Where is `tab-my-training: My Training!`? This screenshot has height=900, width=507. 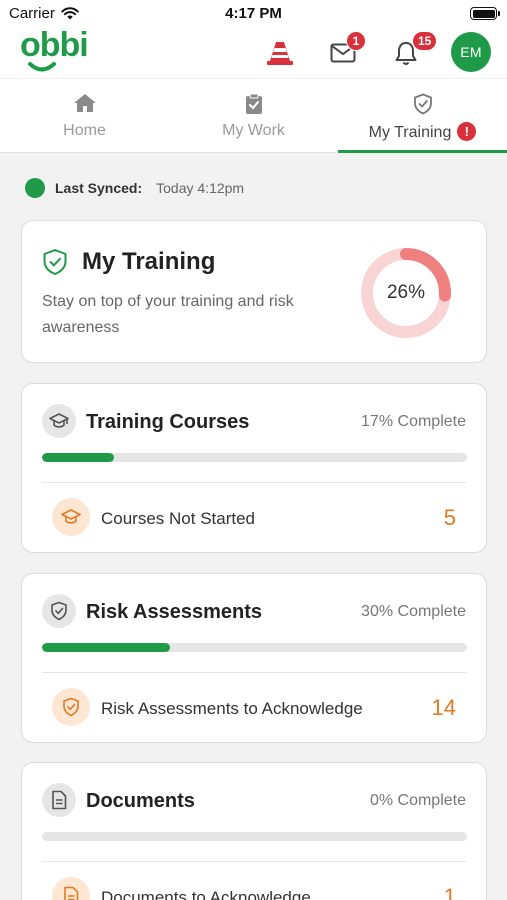 tab-my-training: My Training! is located at coordinates (422, 116).